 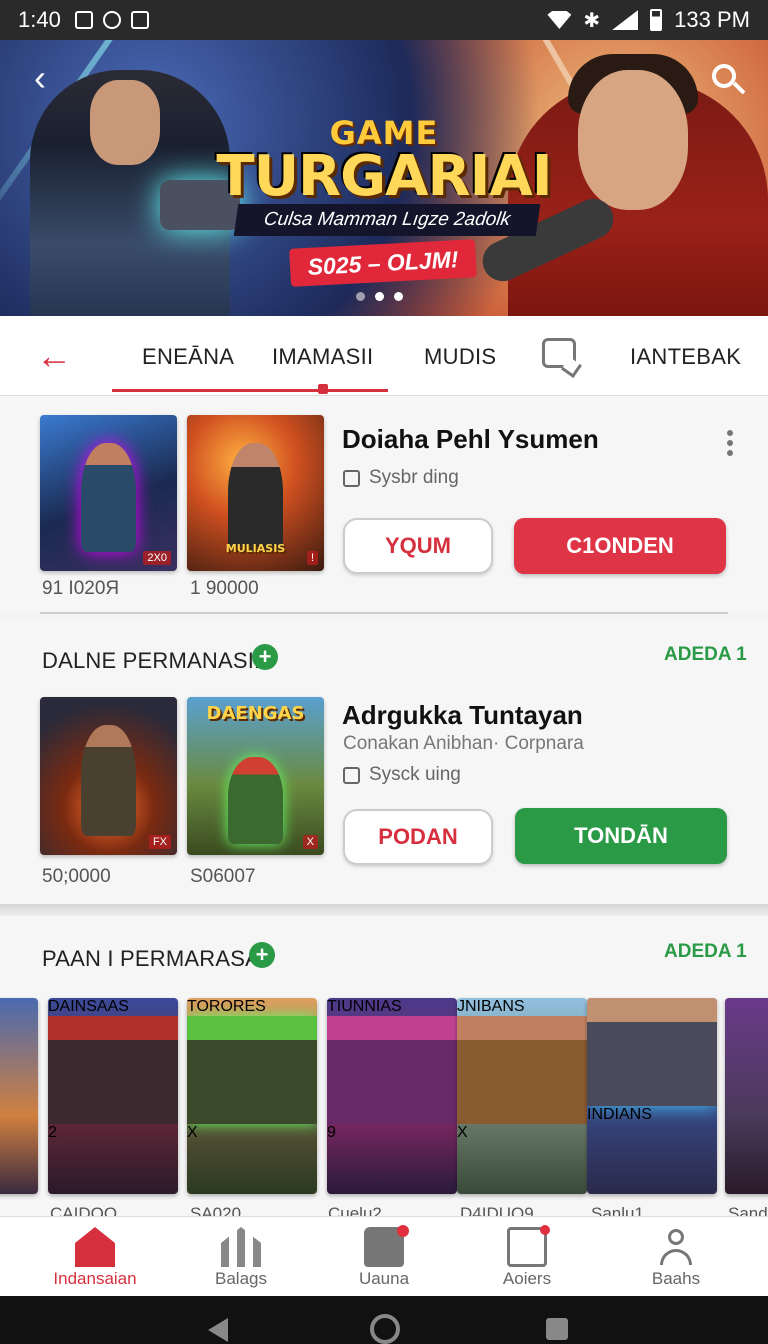 What do you see at coordinates (95, 1278) in the screenshot?
I see `nav-label: Indansaian` at bounding box center [95, 1278].